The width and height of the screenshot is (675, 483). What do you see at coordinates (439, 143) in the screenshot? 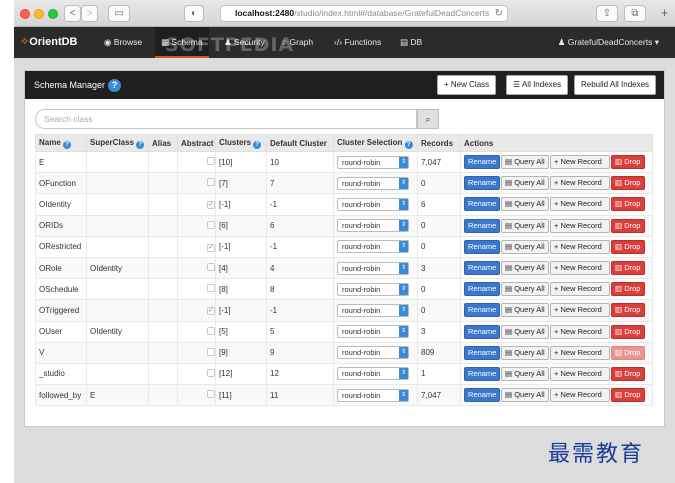
I see `col-records: Records` at bounding box center [439, 143].